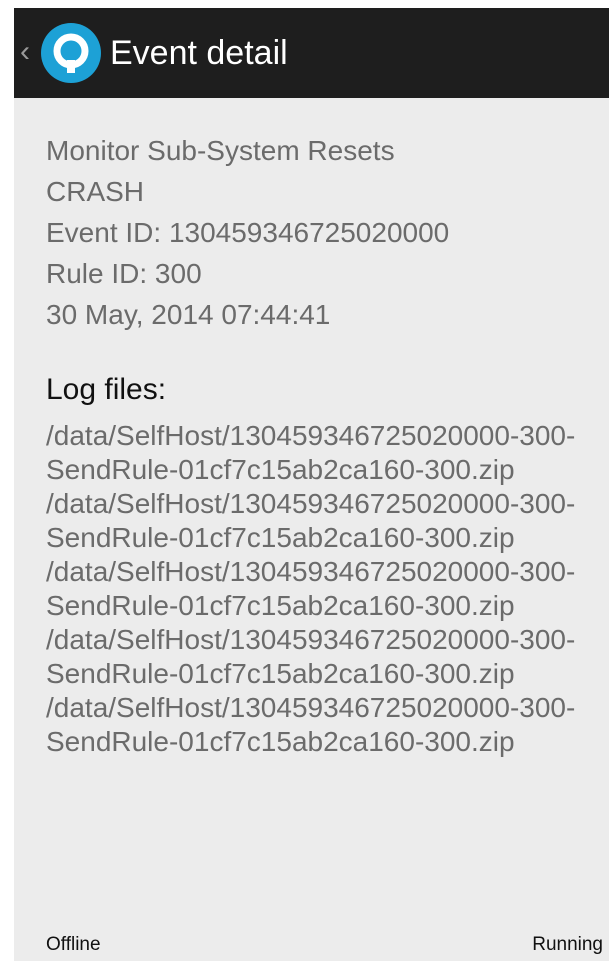  Describe the element at coordinates (73, 944) in the screenshot. I see `connection-status: Offline` at that location.